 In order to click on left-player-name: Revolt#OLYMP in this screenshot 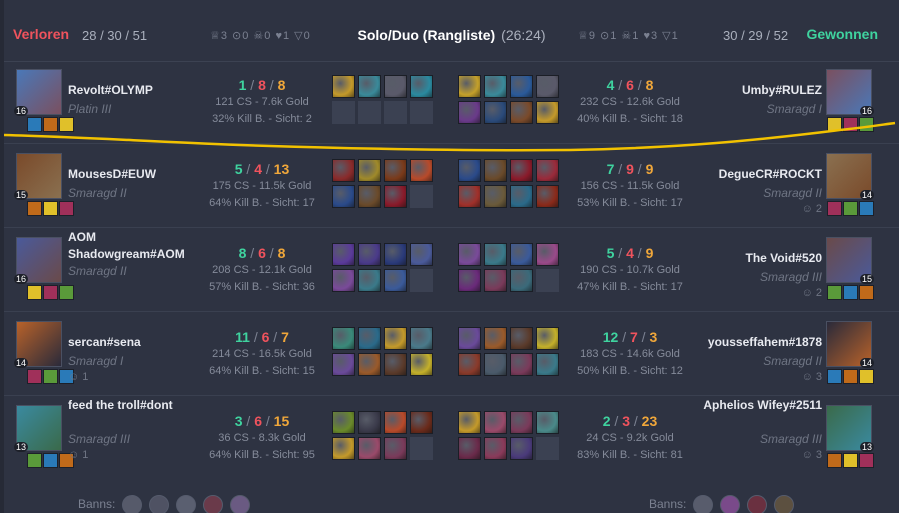, I will do `click(135, 90)`.